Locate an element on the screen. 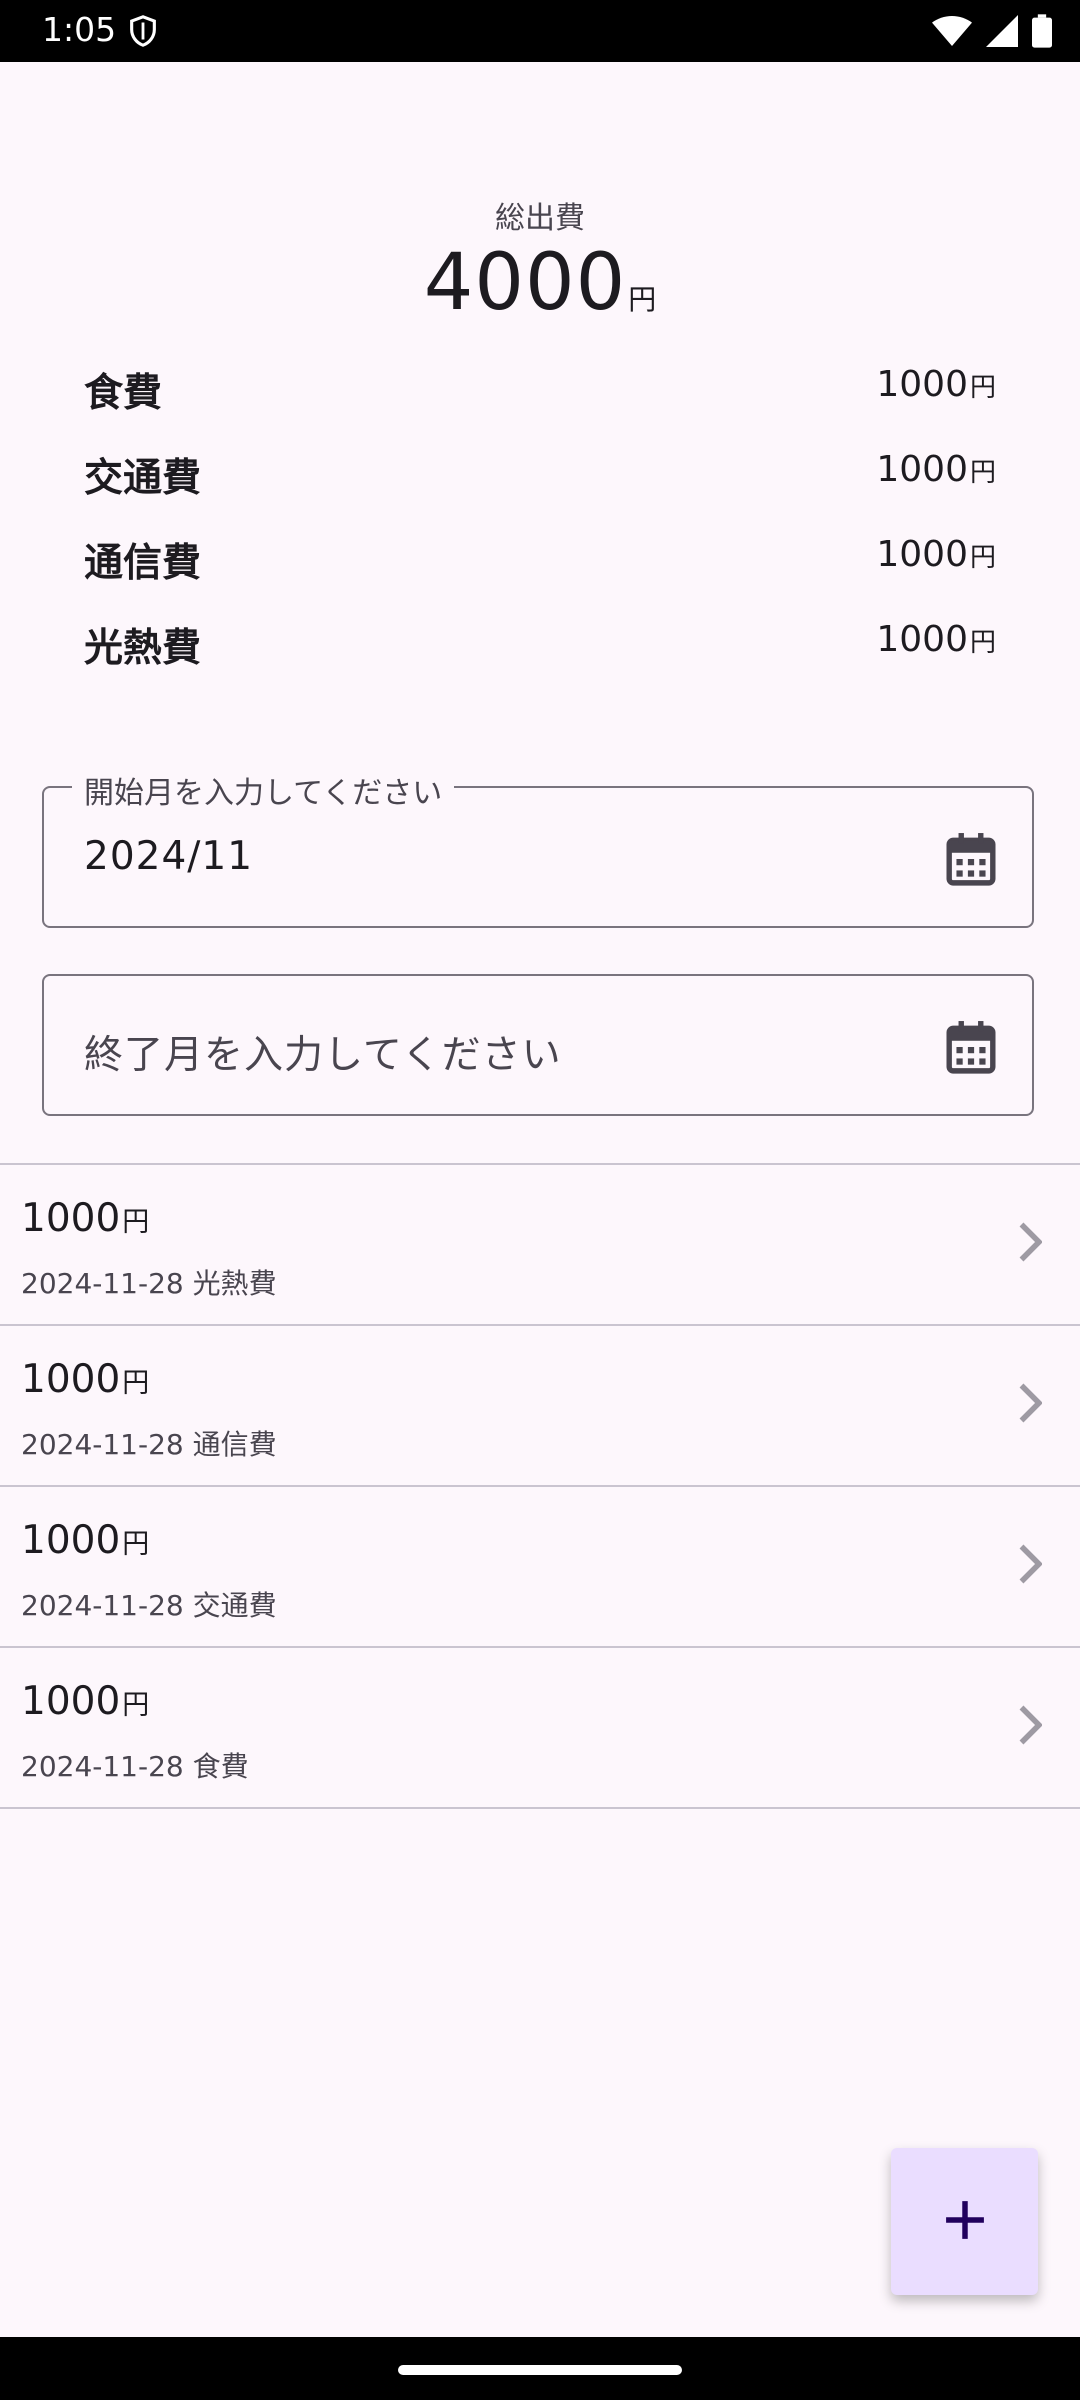 The height and width of the screenshot is (2400, 1080). expense-item: 1000円 2024-11-28 食費 is located at coordinates (540, 1728).